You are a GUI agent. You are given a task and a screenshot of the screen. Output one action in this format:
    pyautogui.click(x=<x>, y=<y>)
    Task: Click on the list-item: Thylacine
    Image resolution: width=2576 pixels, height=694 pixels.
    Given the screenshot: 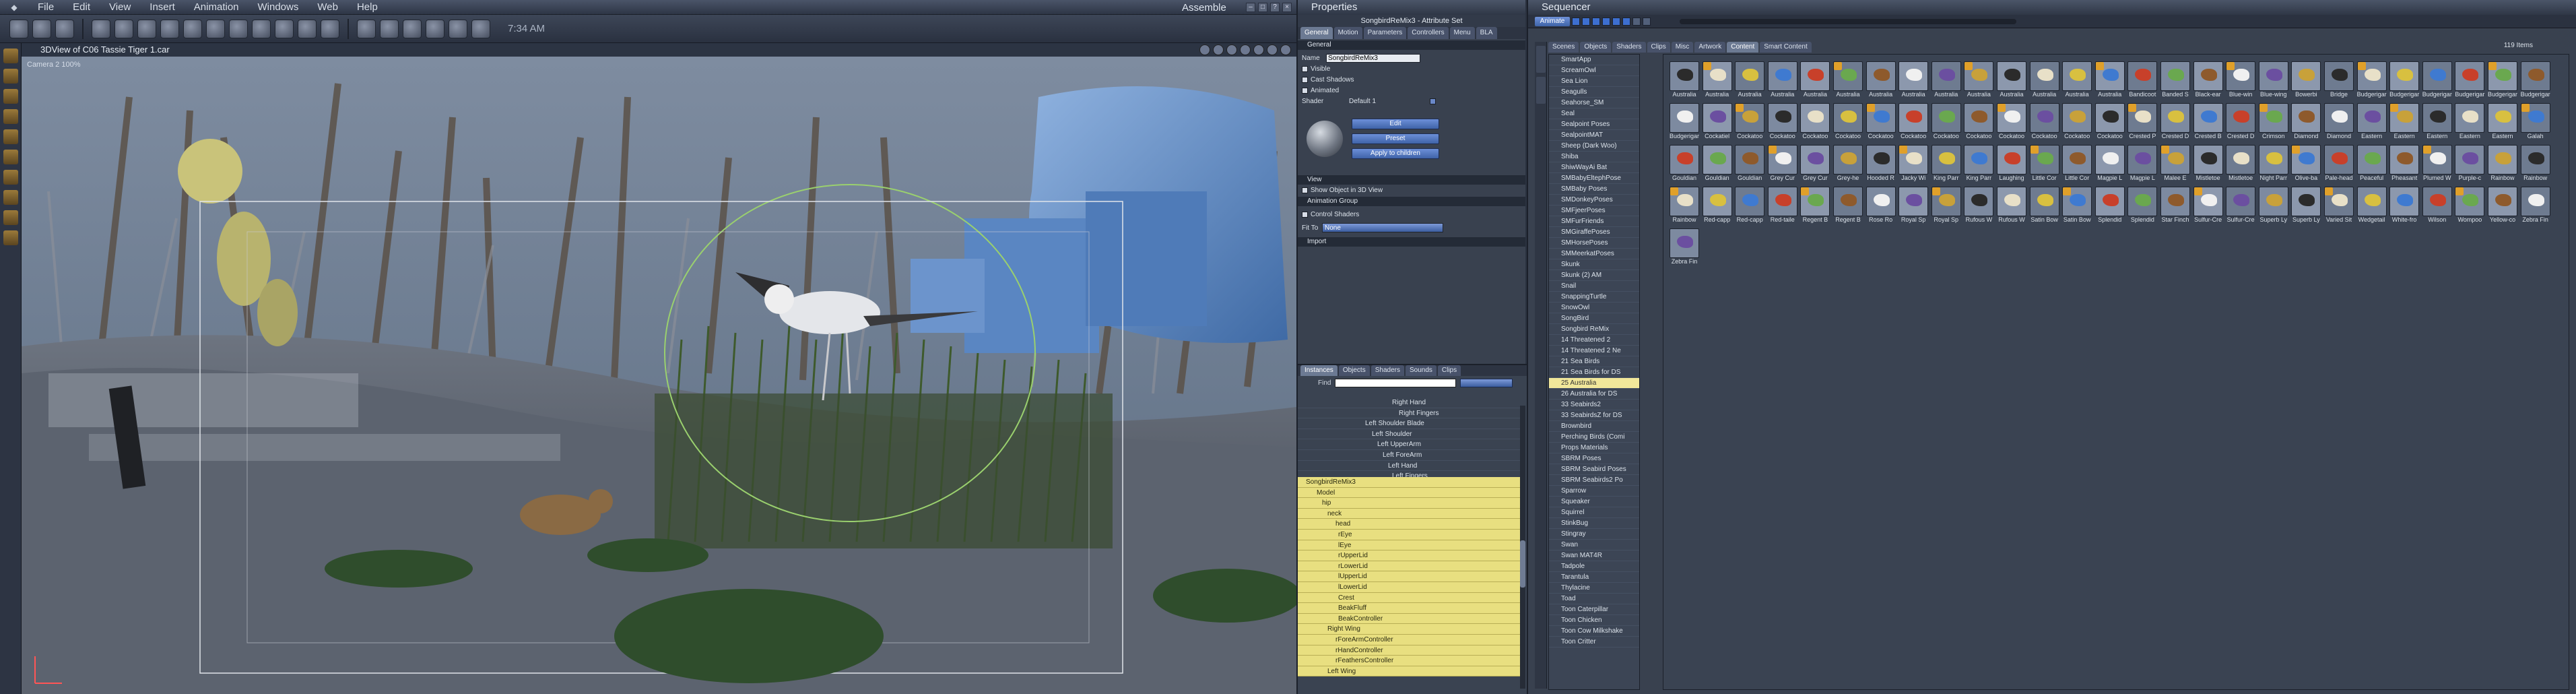 What is the action you would take?
    pyautogui.click(x=1594, y=588)
    